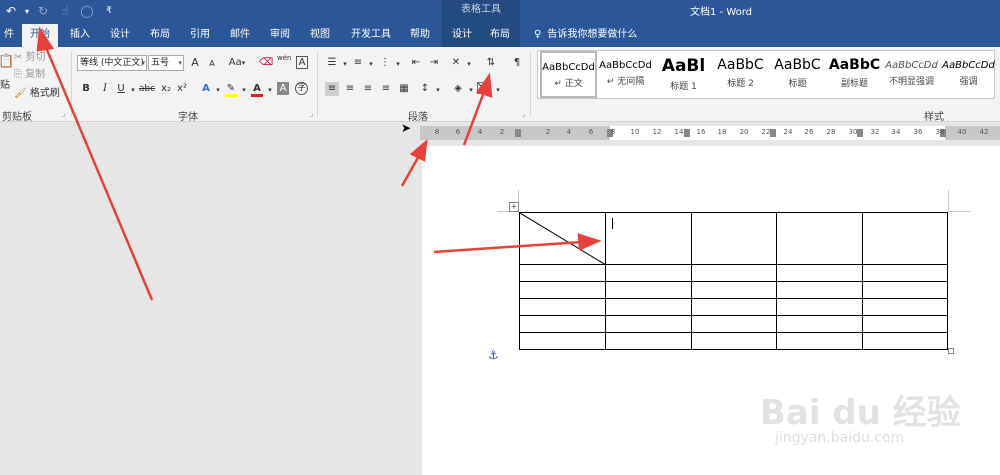  I want to click on align-right-icon: ≡, so click(368, 89).